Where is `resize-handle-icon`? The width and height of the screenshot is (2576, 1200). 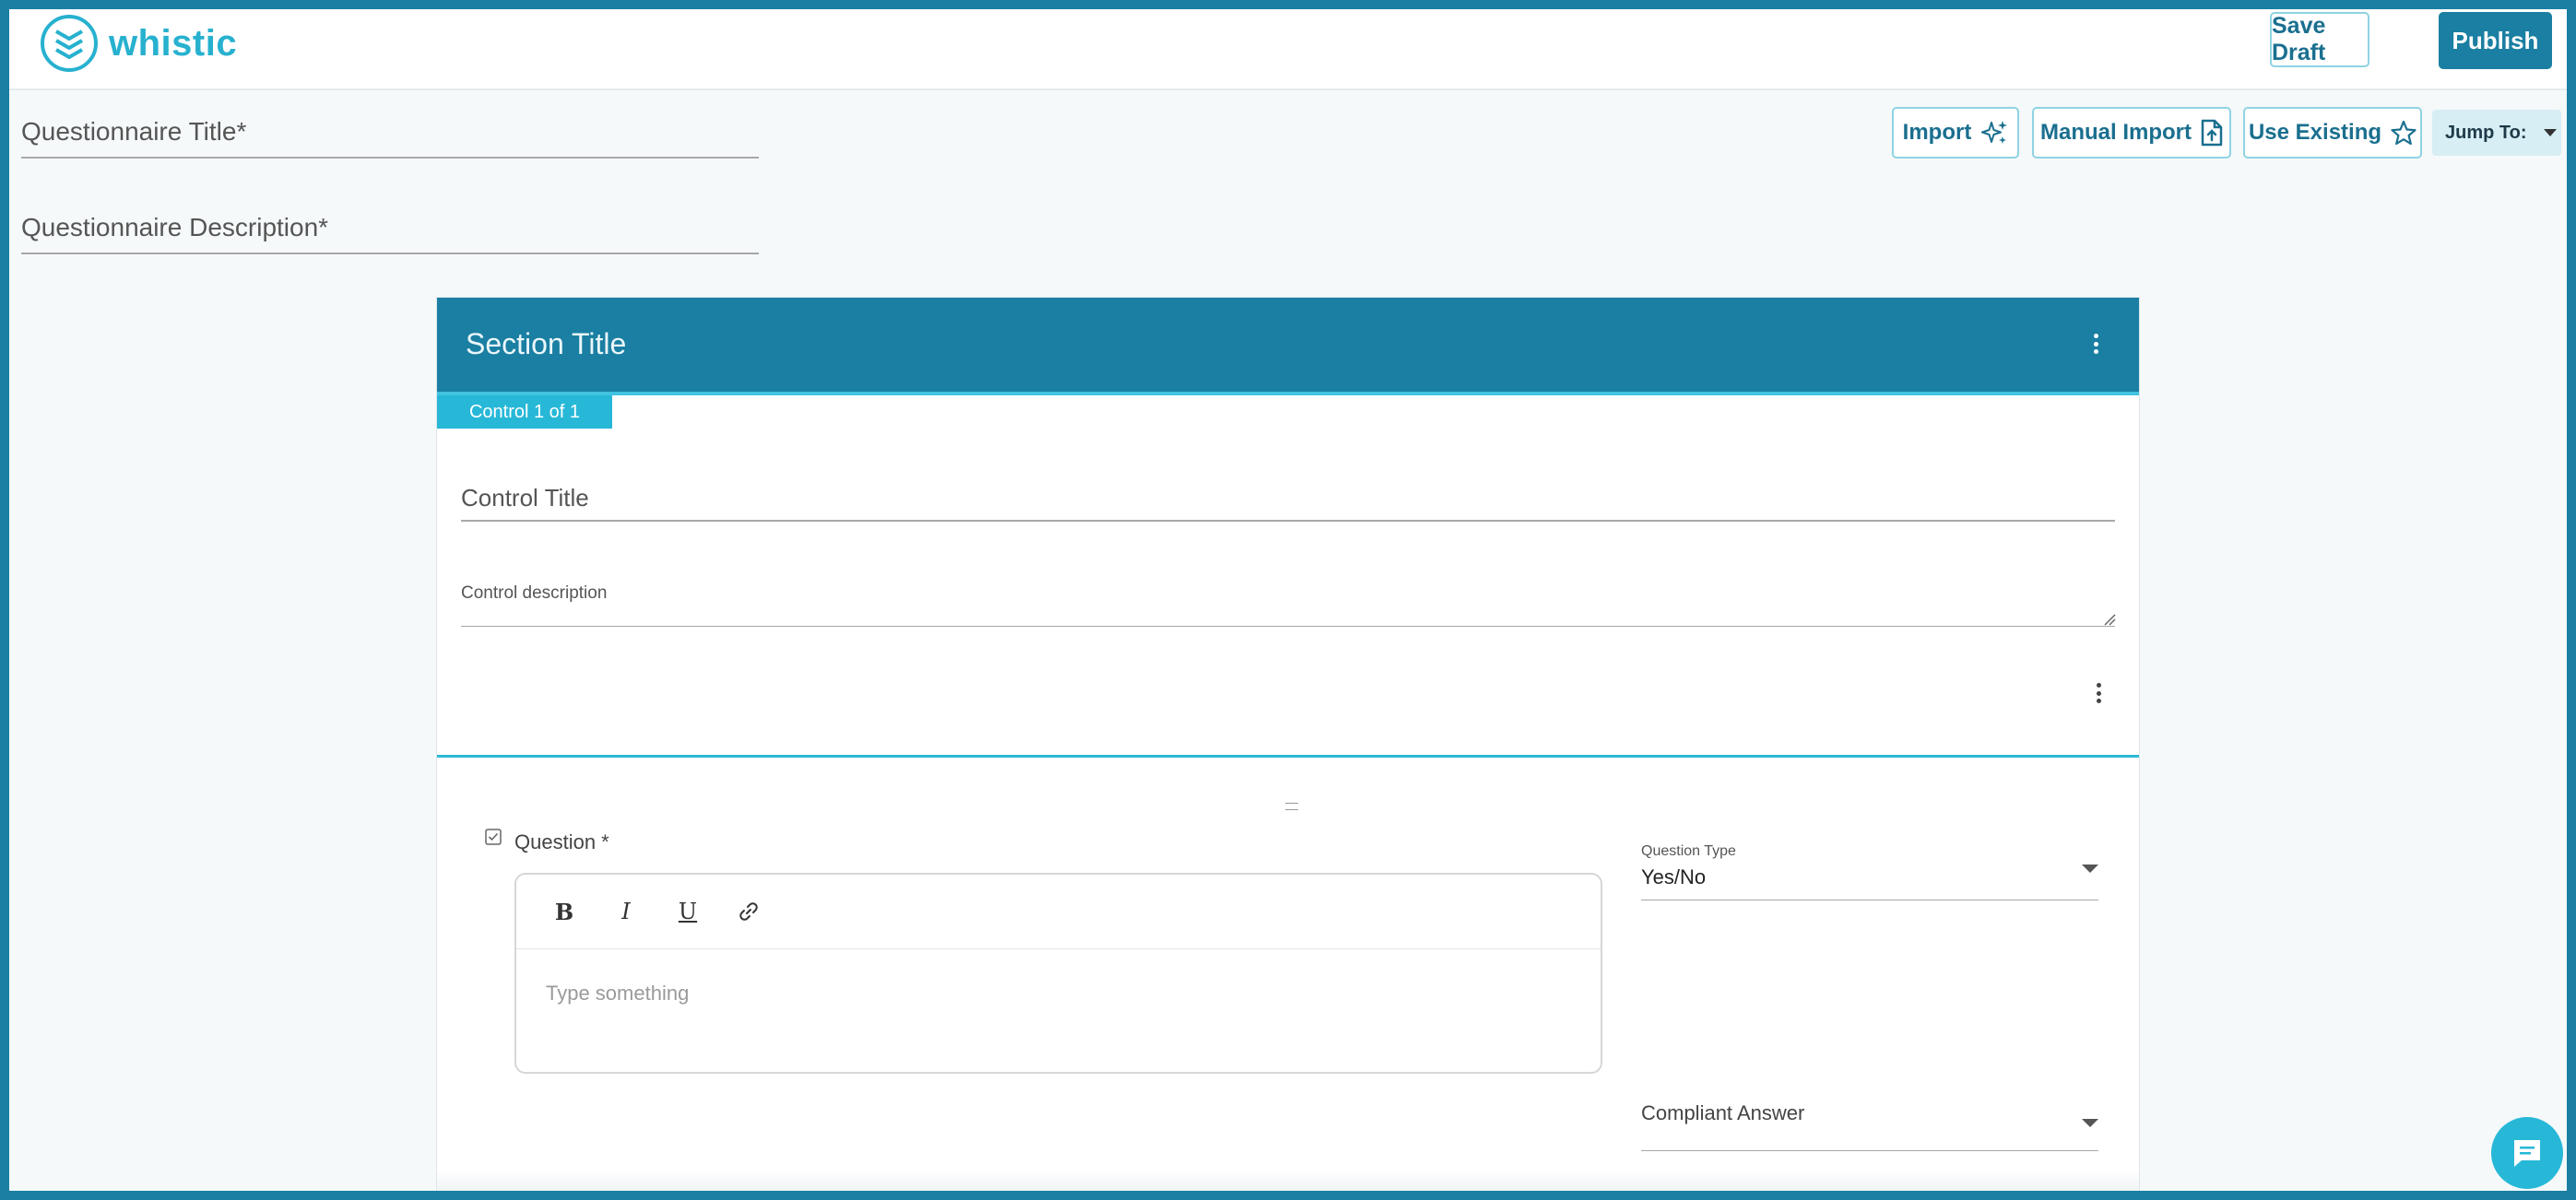
resize-handle-icon is located at coordinates (2109, 619).